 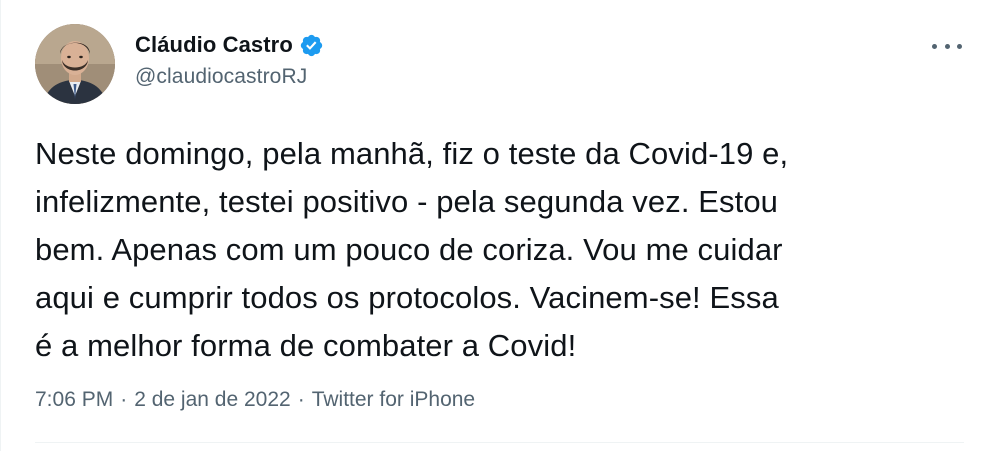 I want to click on author-info: Cláudio Castro @claudiocastroRJ, so click(x=229, y=59).